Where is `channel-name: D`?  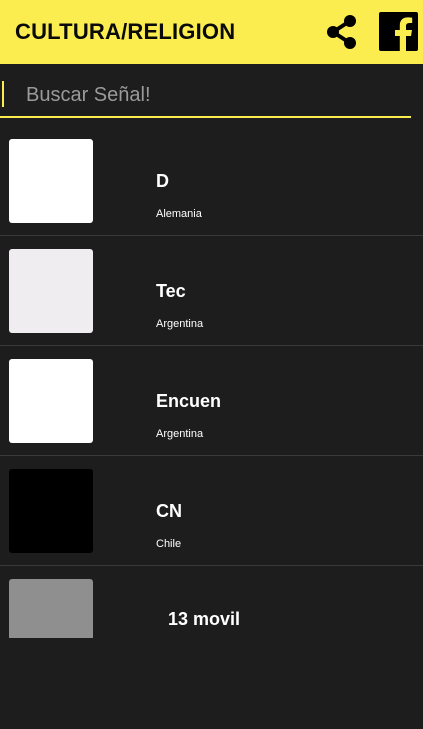 channel-name: D is located at coordinates (162, 181).